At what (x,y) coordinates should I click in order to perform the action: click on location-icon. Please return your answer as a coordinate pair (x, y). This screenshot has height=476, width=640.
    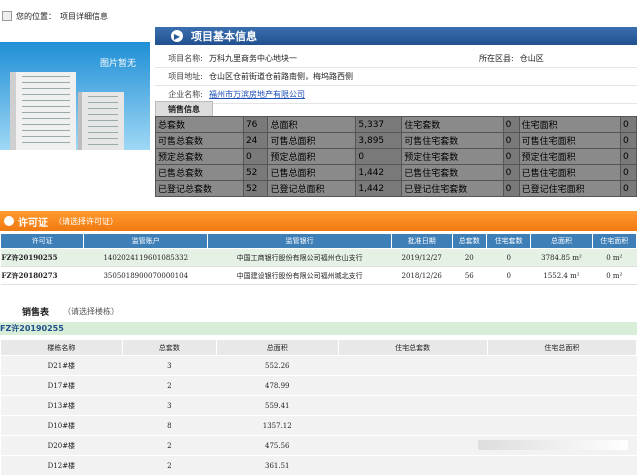
    Looking at the image, I should click on (7, 16).